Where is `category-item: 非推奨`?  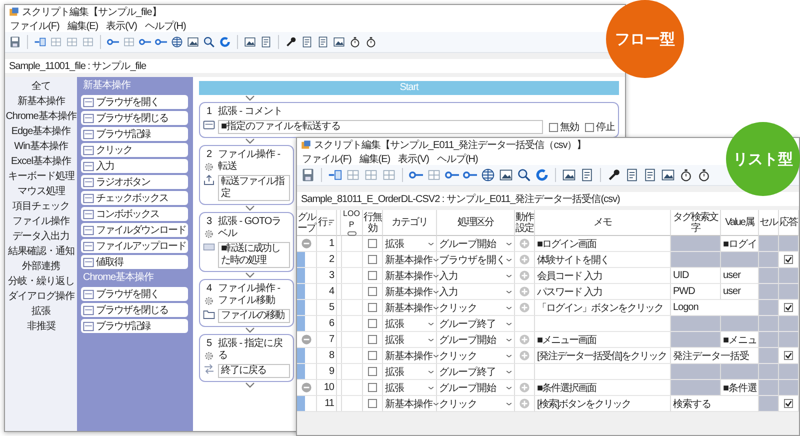
category-item: 非推奨 is located at coordinates (41, 326).